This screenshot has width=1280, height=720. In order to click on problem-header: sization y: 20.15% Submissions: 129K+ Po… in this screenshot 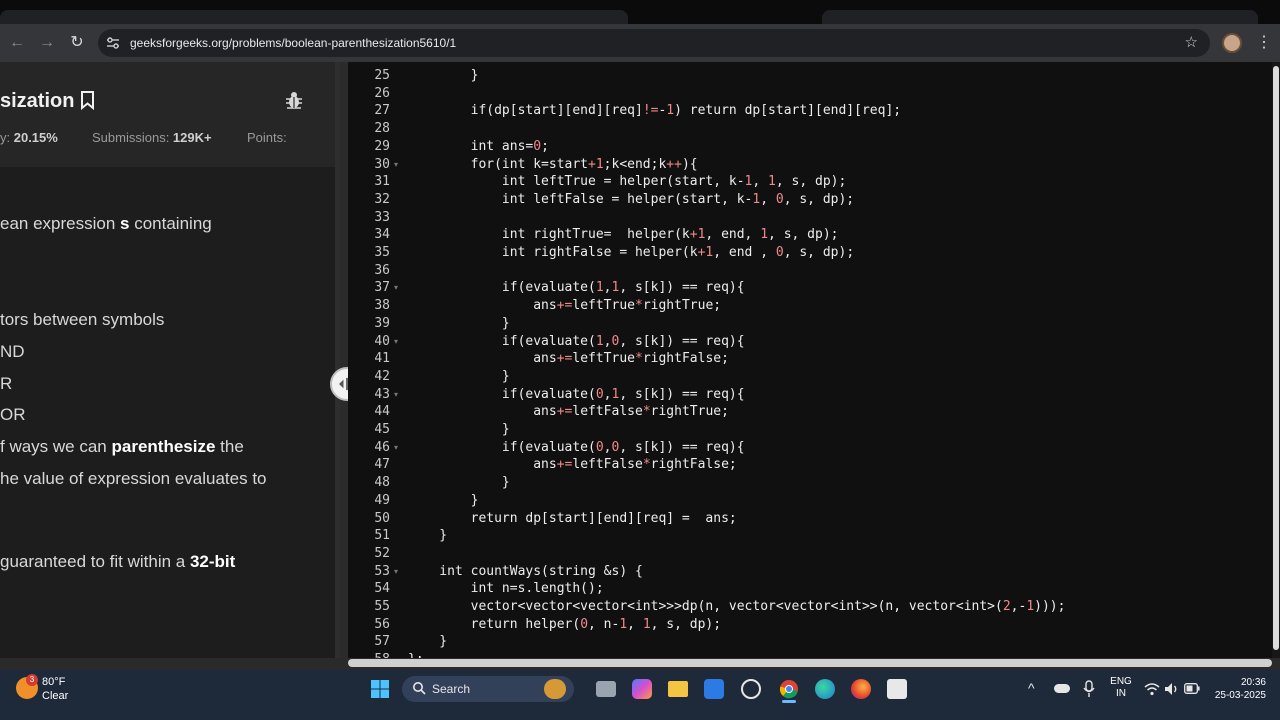, I will do `click(167, 114)`.